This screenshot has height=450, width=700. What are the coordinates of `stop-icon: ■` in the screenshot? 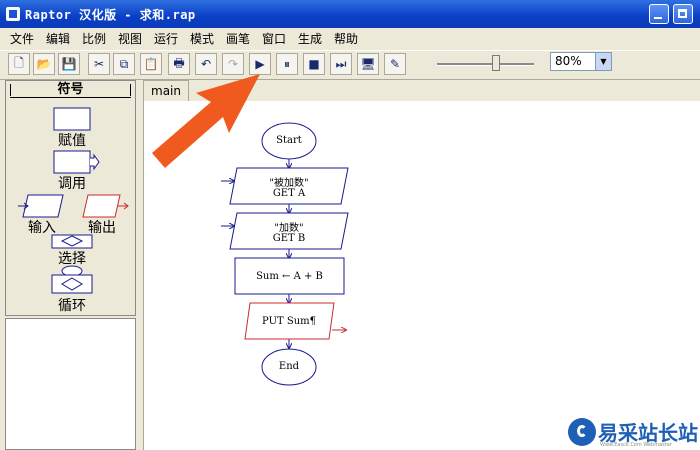 It's located at (314, 64).